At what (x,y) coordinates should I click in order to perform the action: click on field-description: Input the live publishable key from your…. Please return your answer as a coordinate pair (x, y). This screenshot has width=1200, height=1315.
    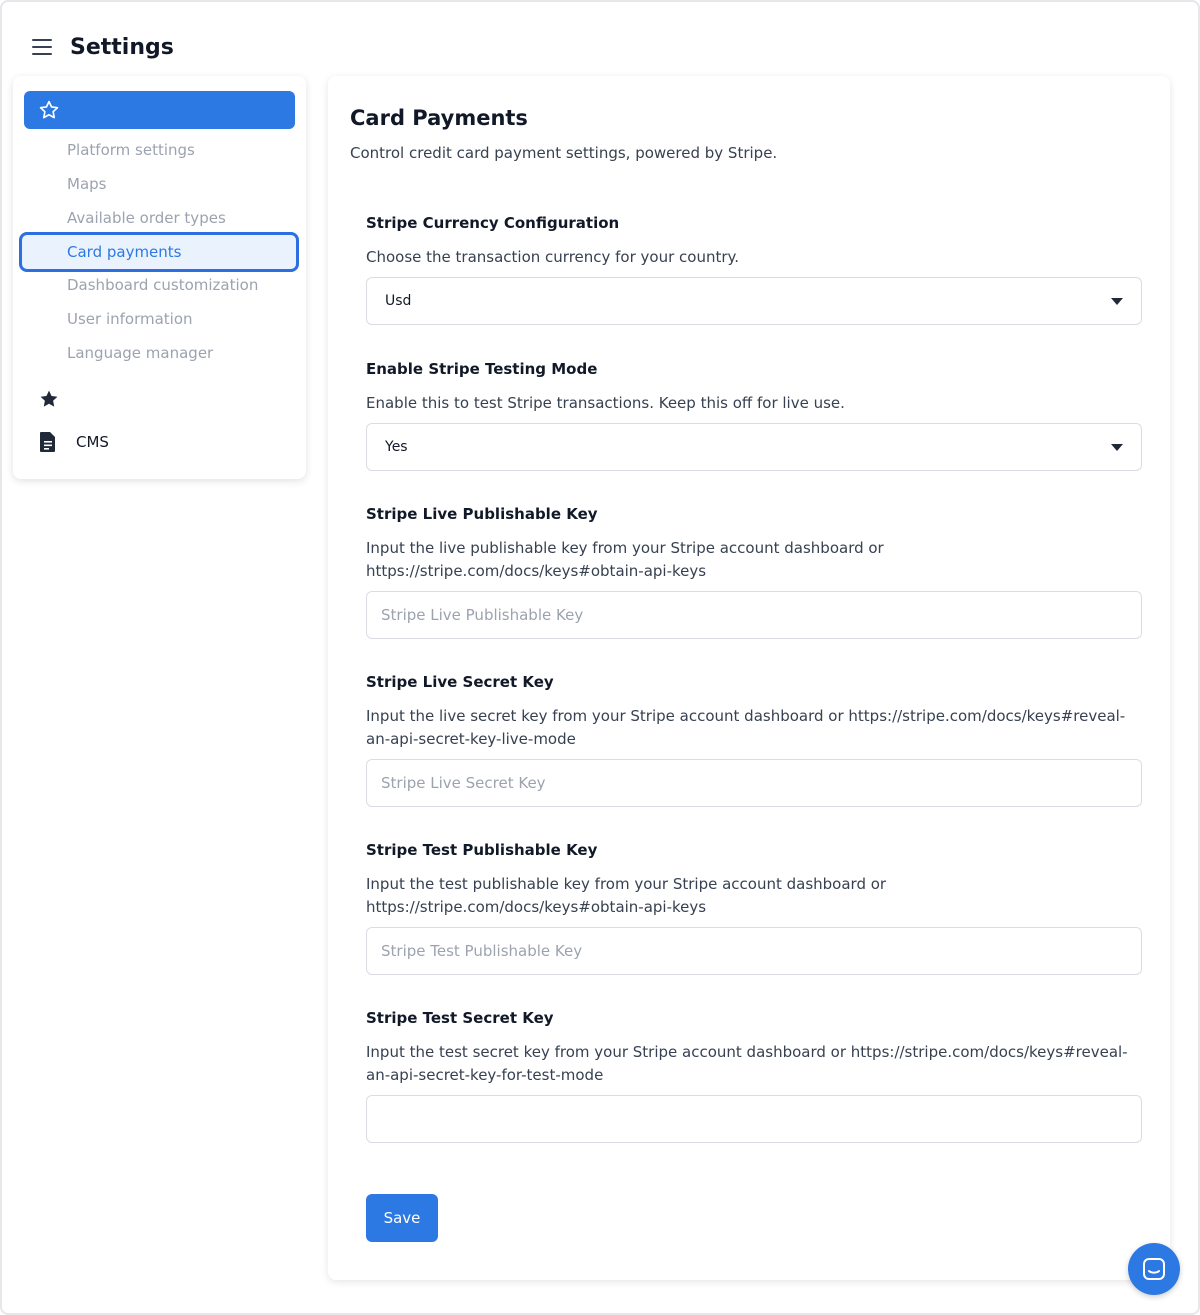
    Looking at the image, I should click on (625, 559).